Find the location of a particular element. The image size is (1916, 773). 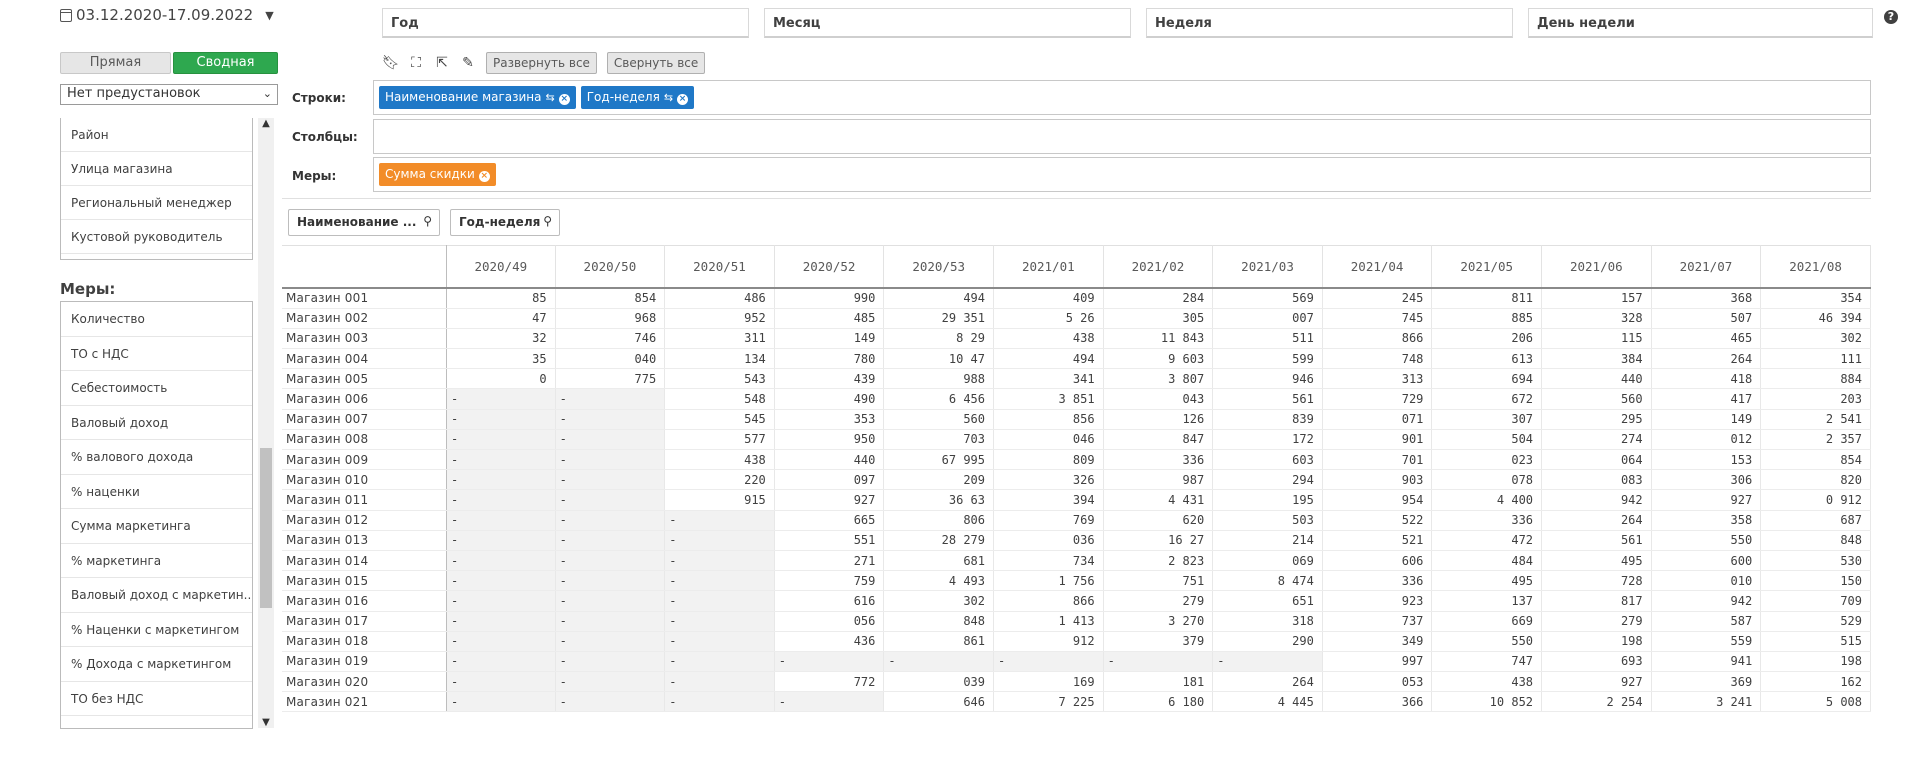

store-name-cell: Магазин 005 is located at coordinates (364, 379).